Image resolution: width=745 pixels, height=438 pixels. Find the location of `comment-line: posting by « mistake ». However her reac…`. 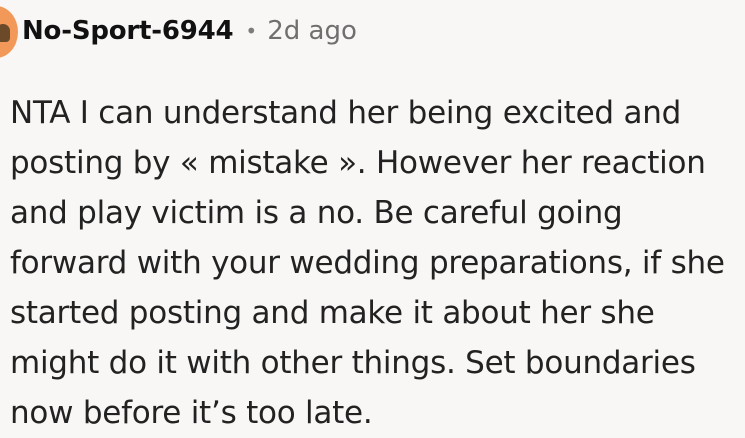

comment-line: posting by « mistake ». However her reac… is located at coordinates (358, 163).